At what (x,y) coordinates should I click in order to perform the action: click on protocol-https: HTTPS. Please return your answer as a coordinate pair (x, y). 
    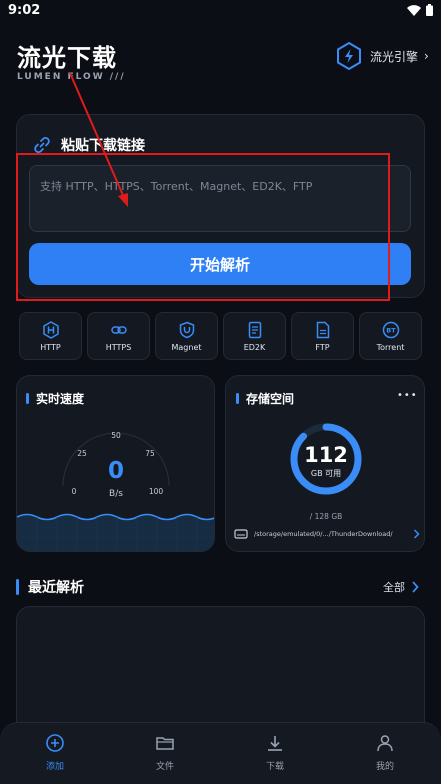
    Looking at the image, I should click on (118, 336).